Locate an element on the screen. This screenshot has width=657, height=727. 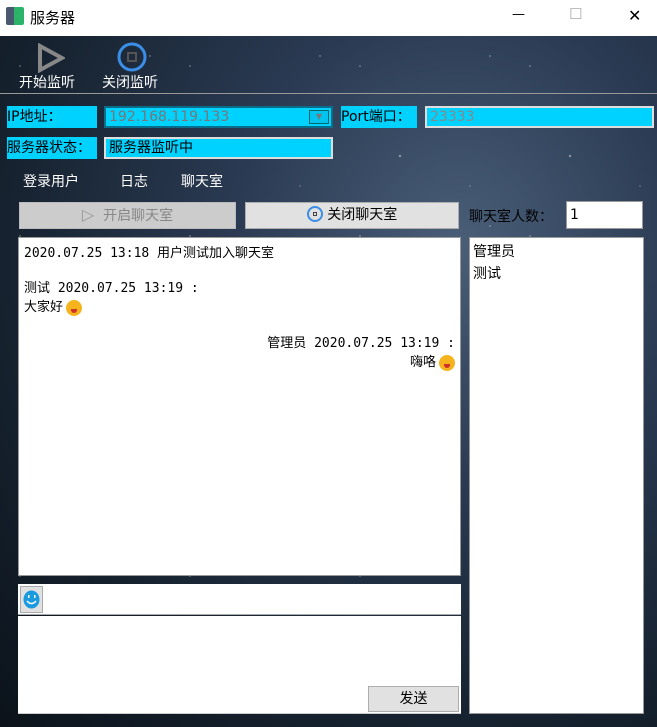
kiss-wink-emoji-icon is located at coordinates (447, 362).